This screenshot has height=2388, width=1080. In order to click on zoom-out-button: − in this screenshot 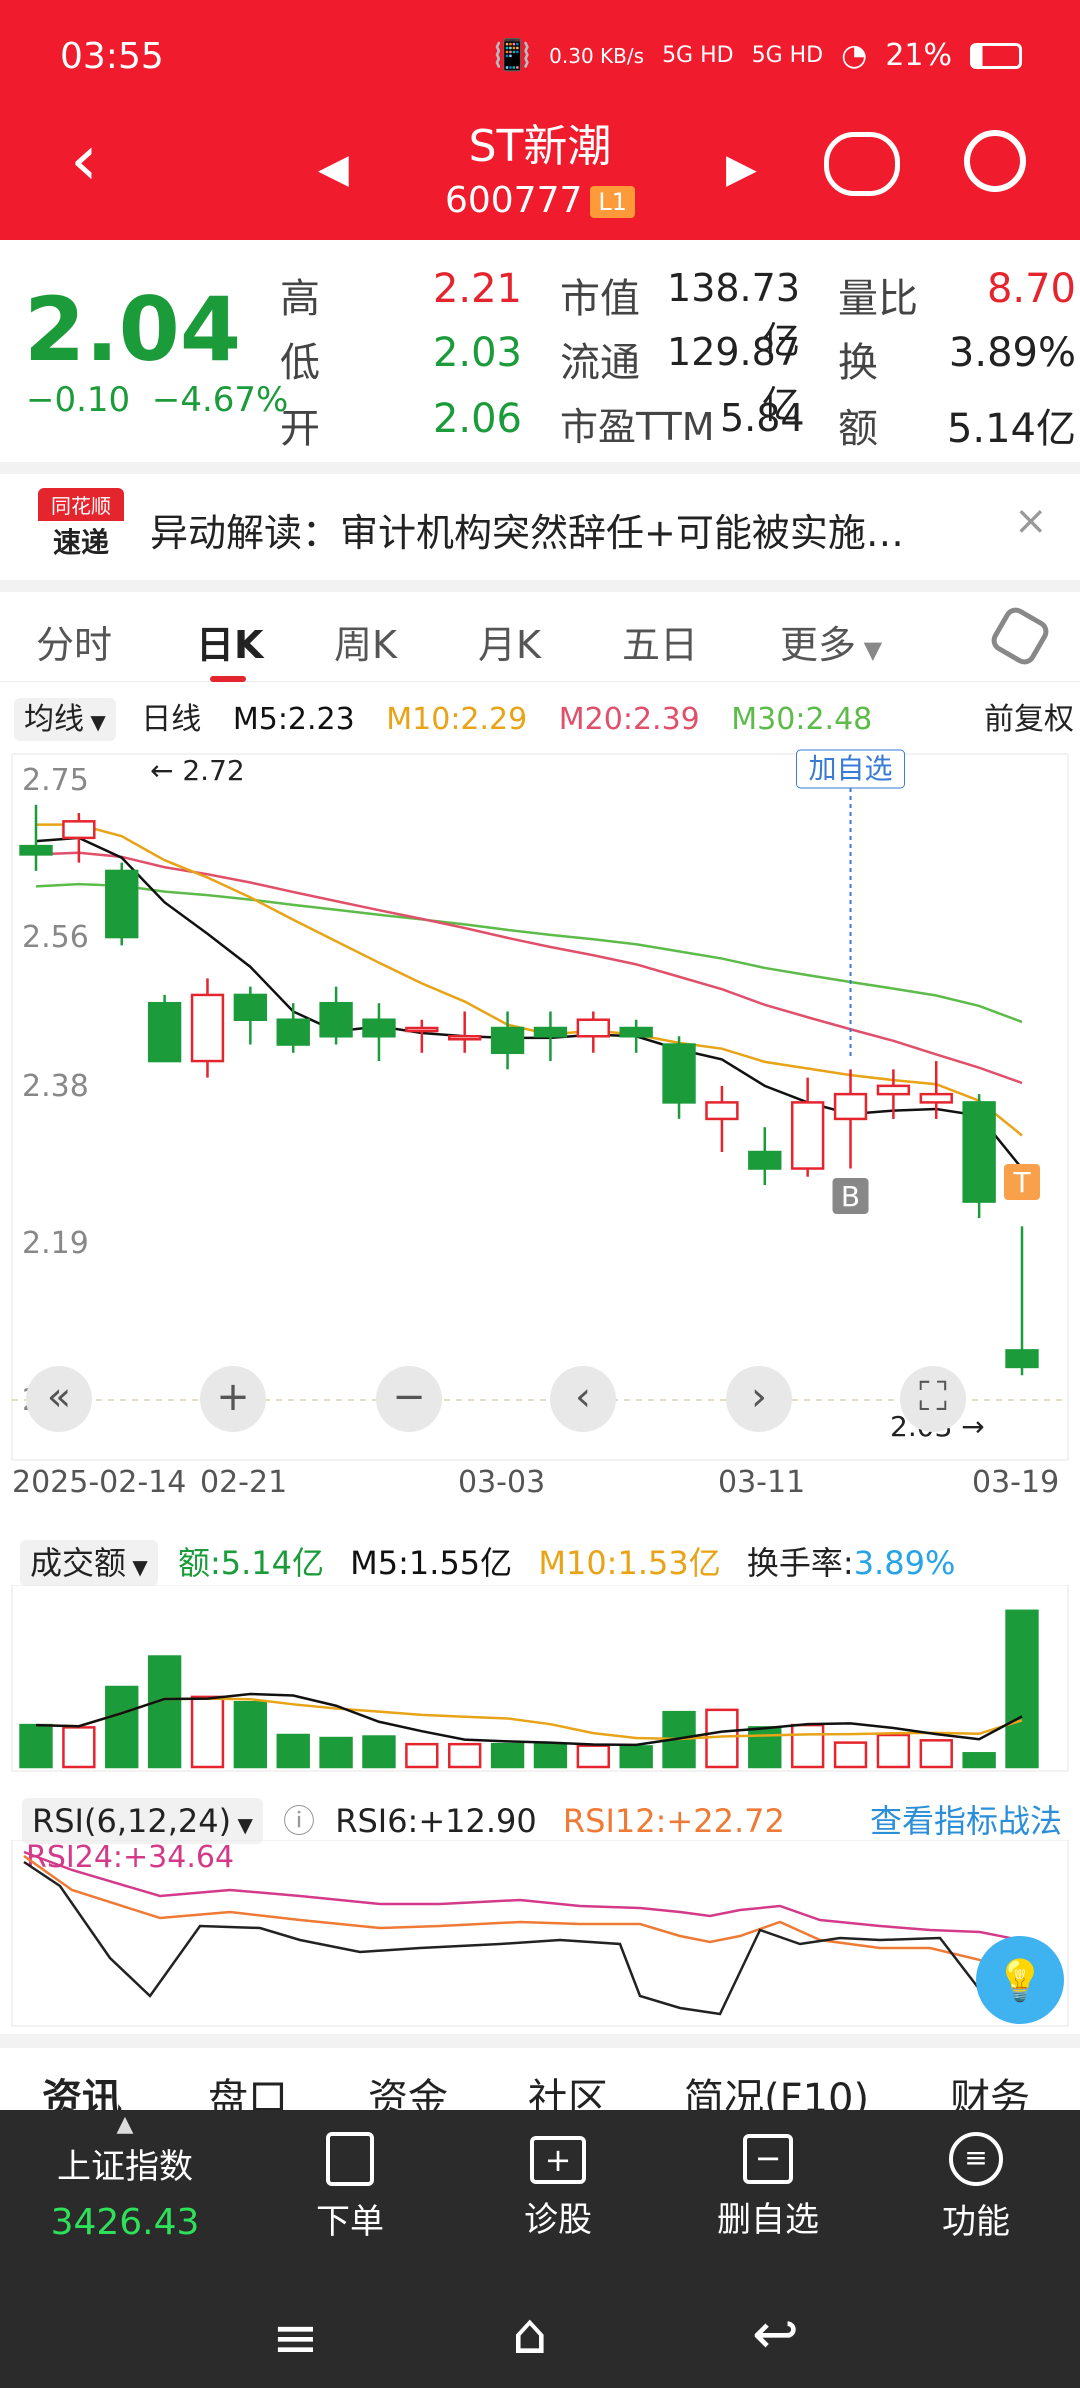, I will do `click(409, 1399)`.